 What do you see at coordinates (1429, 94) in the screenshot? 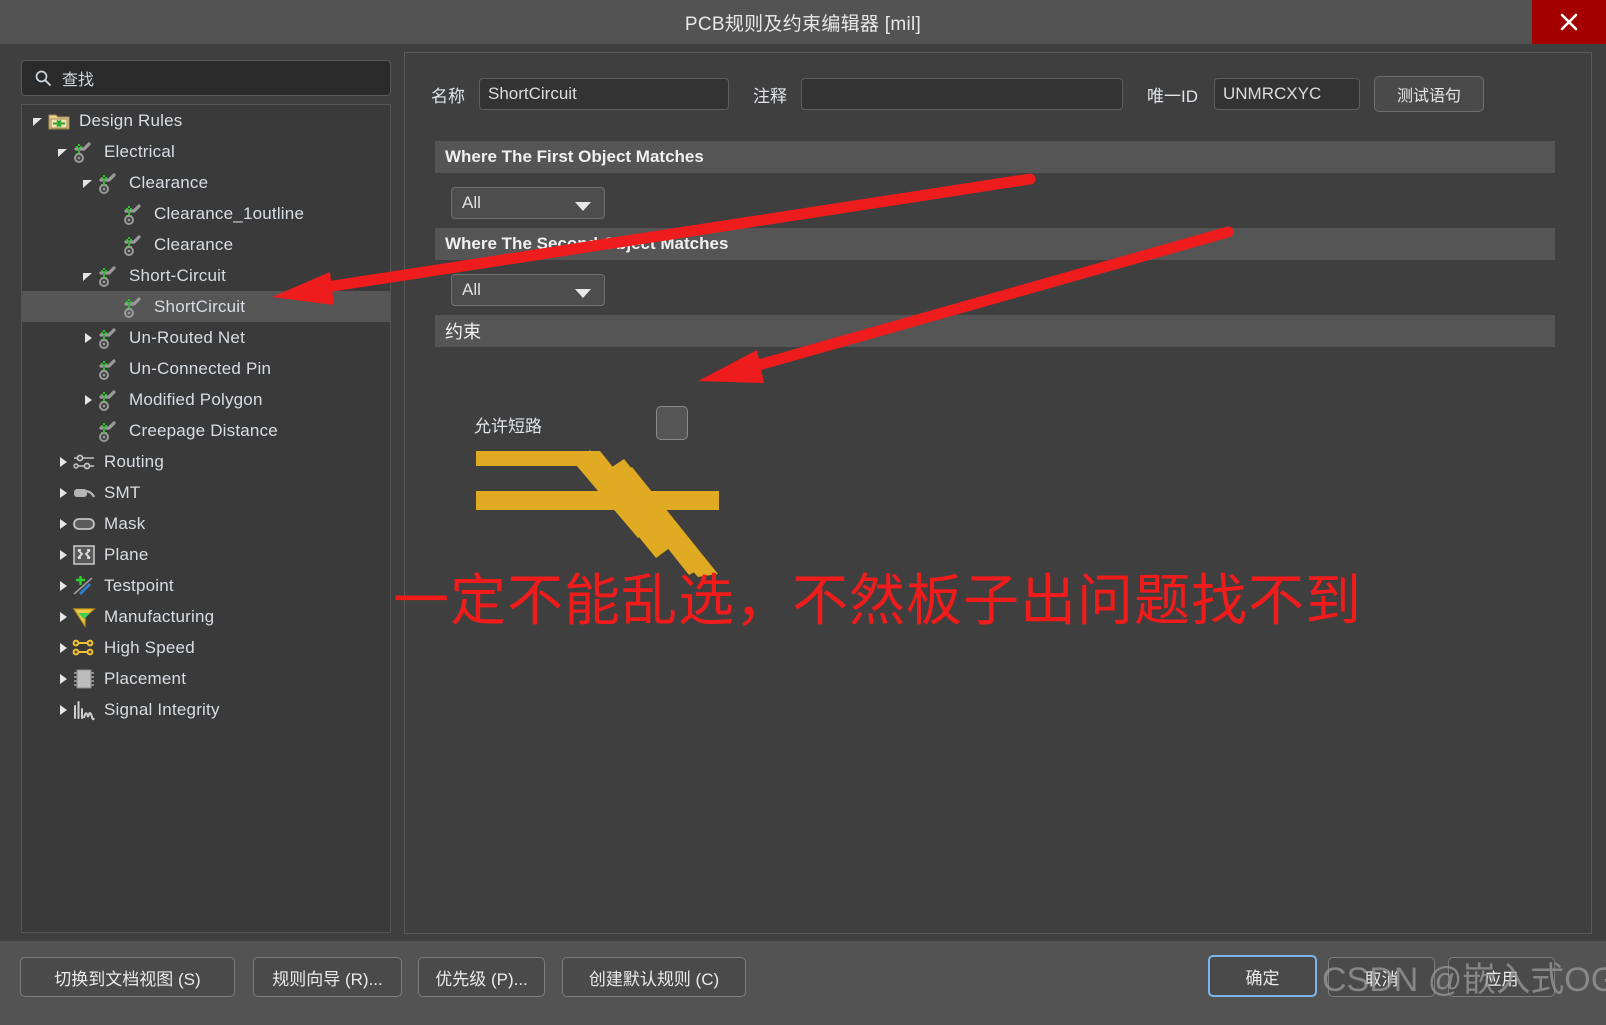
I see `test-query-button: 测试语句` at bounding box center [1429, 94].